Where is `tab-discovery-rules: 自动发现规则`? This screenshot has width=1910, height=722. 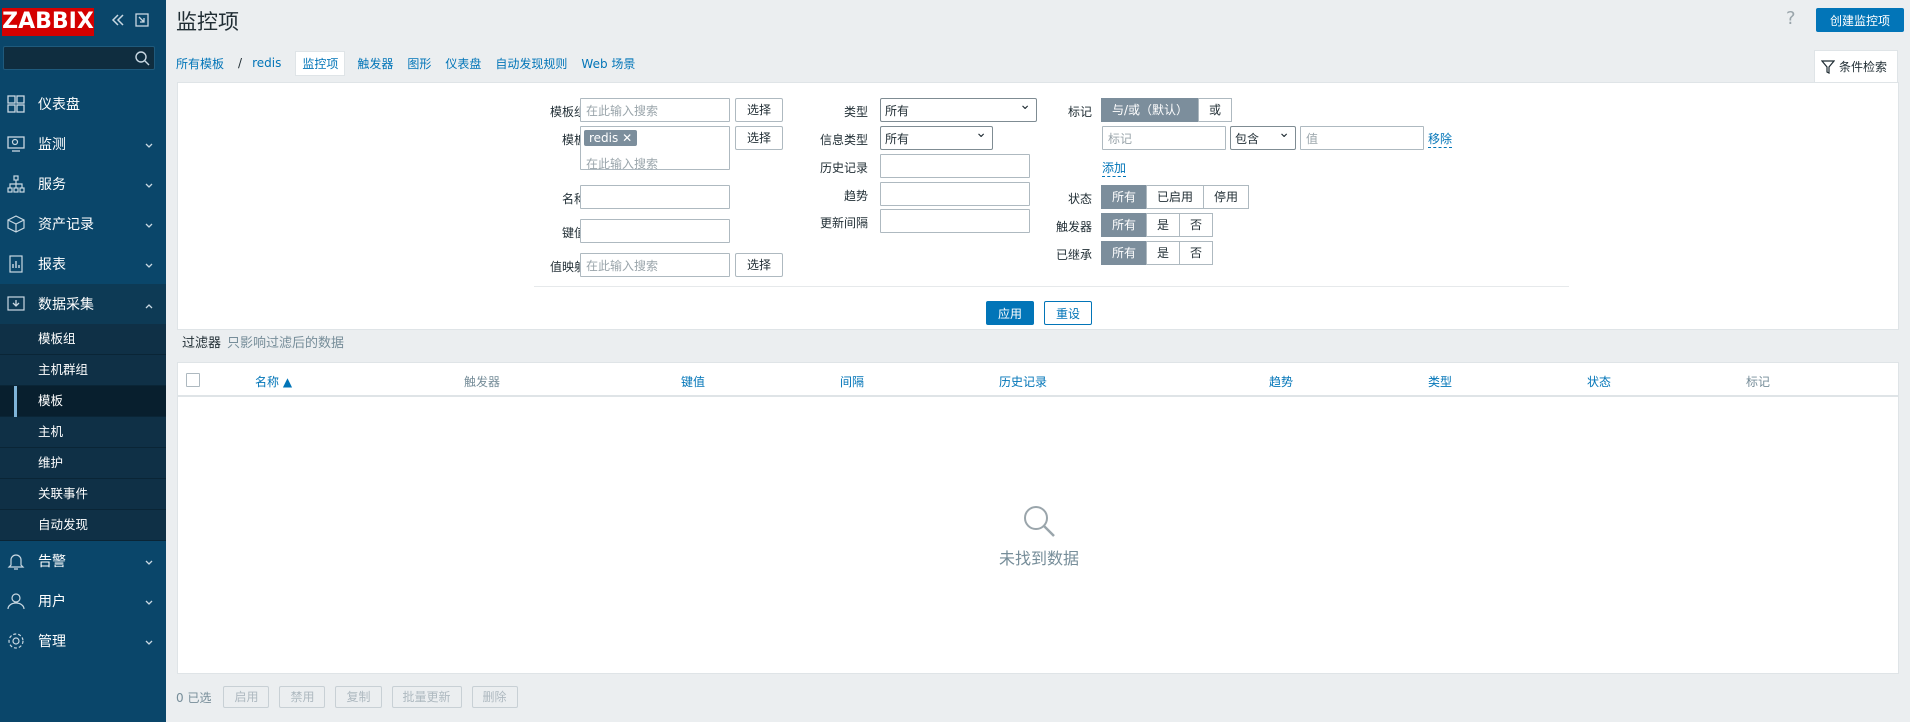
tab-discovery-rules: 自动发现规则 is located at coordinates (531, 63).